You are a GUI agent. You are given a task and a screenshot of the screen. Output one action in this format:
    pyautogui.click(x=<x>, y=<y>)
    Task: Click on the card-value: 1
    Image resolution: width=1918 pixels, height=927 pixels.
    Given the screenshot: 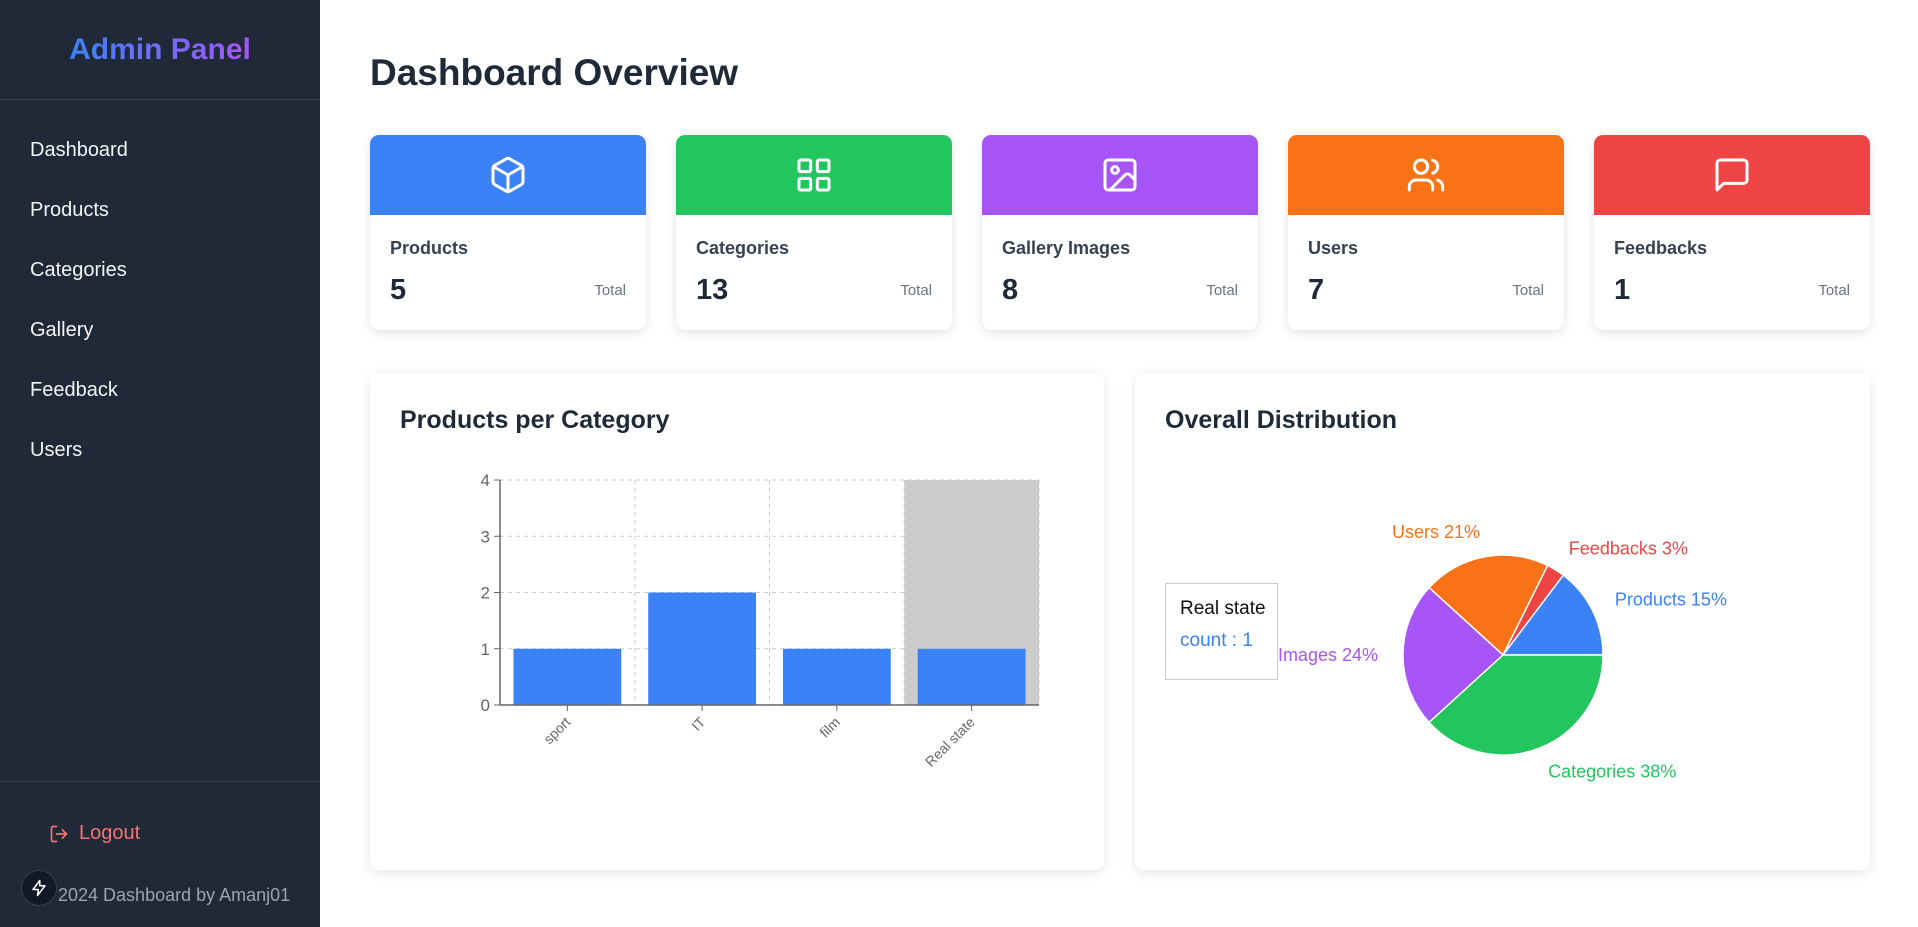 What is the action you would take?
    pyautogui.click(x=1622, y=290)
    